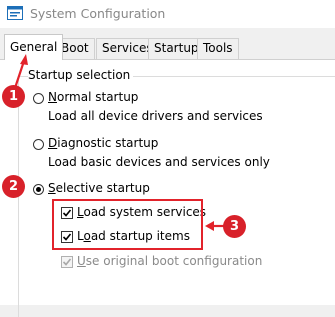  I want to click on step-badge-2: 2, so click(13, 186).